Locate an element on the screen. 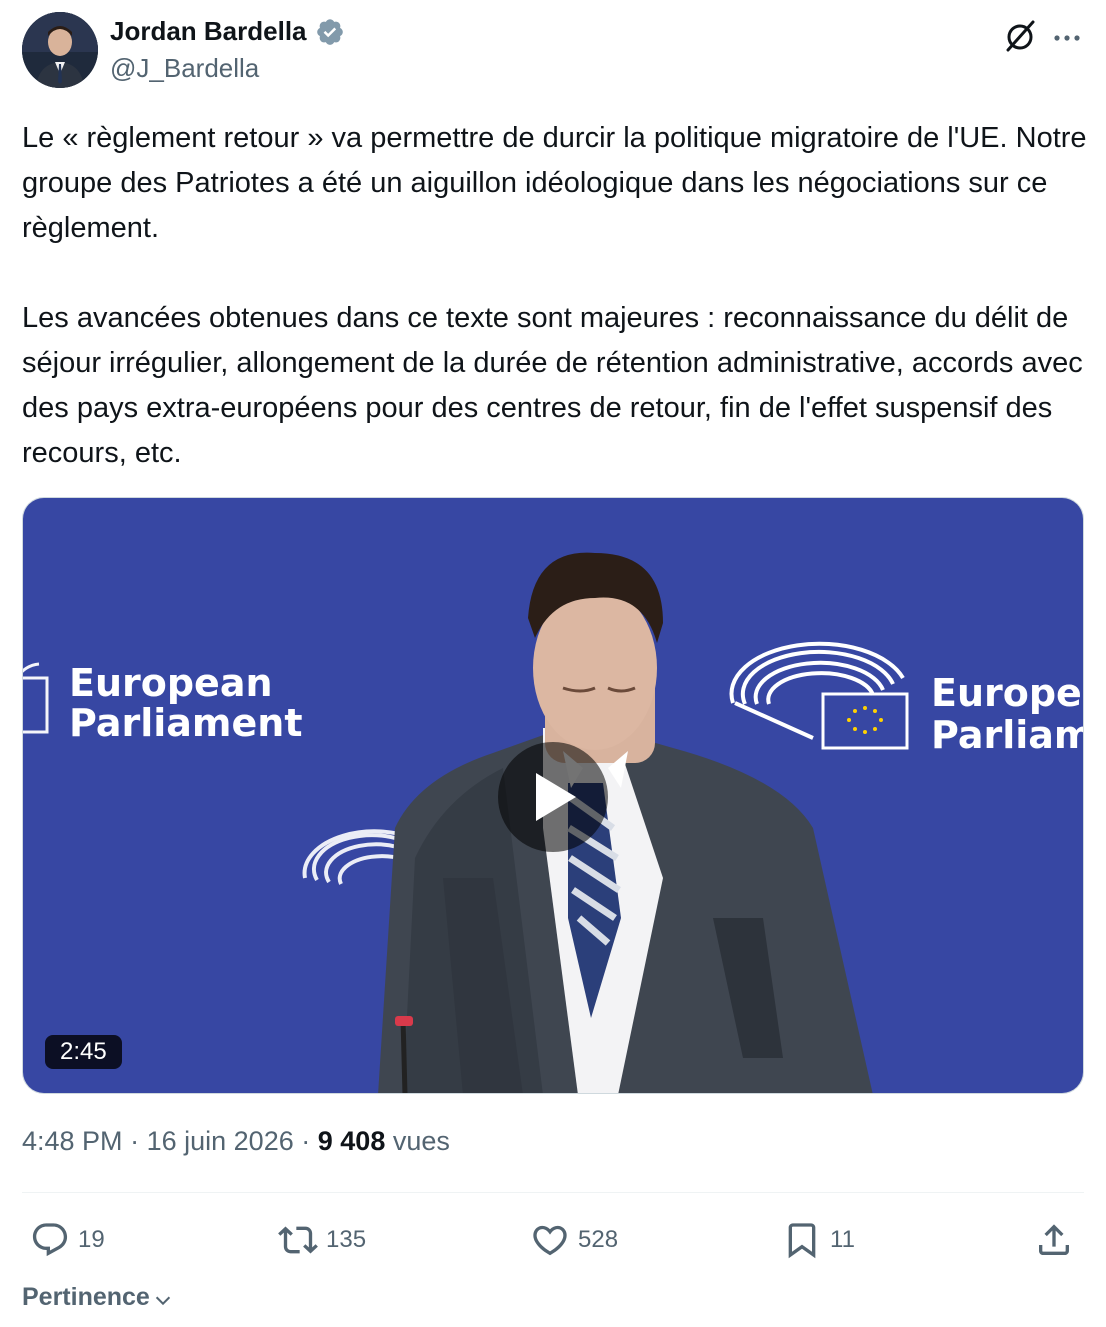 This screenshot has width=1106, height=1327. play-button is located at coordinates (553, 797).